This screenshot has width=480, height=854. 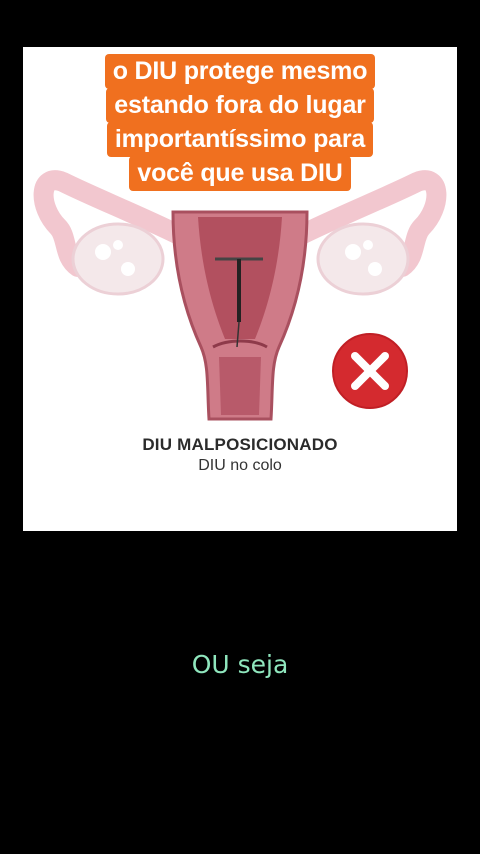 I want to click on banner-line: você que usa DIU, so click(x=240, y=173).